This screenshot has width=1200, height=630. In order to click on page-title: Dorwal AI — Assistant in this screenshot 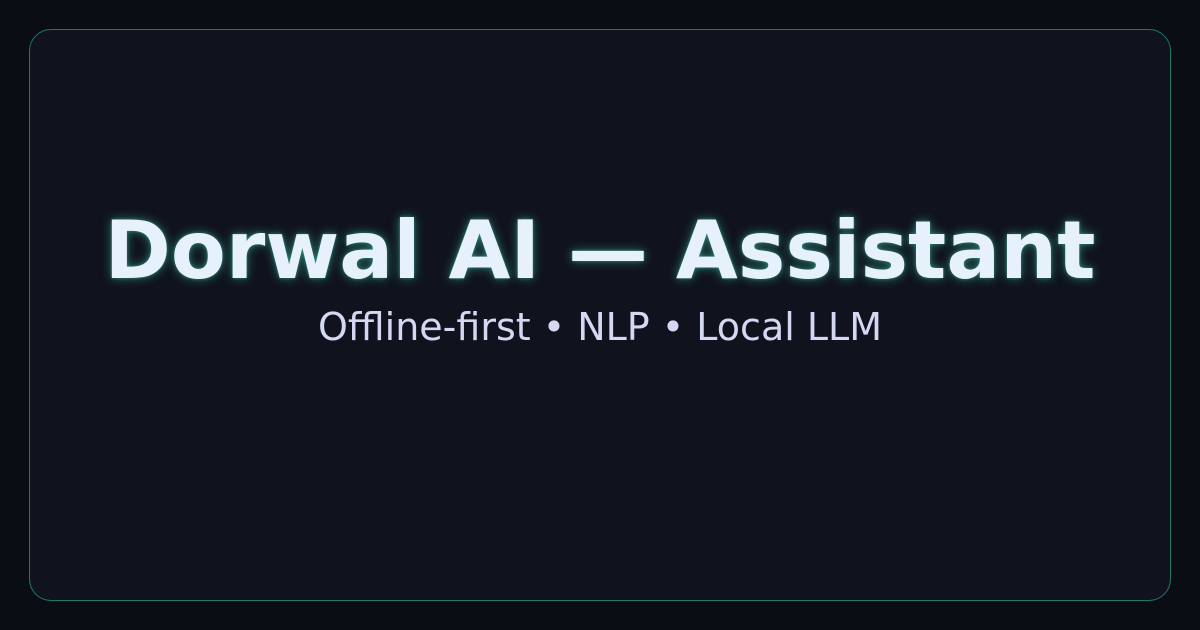, I will do `click(600, 250)`.